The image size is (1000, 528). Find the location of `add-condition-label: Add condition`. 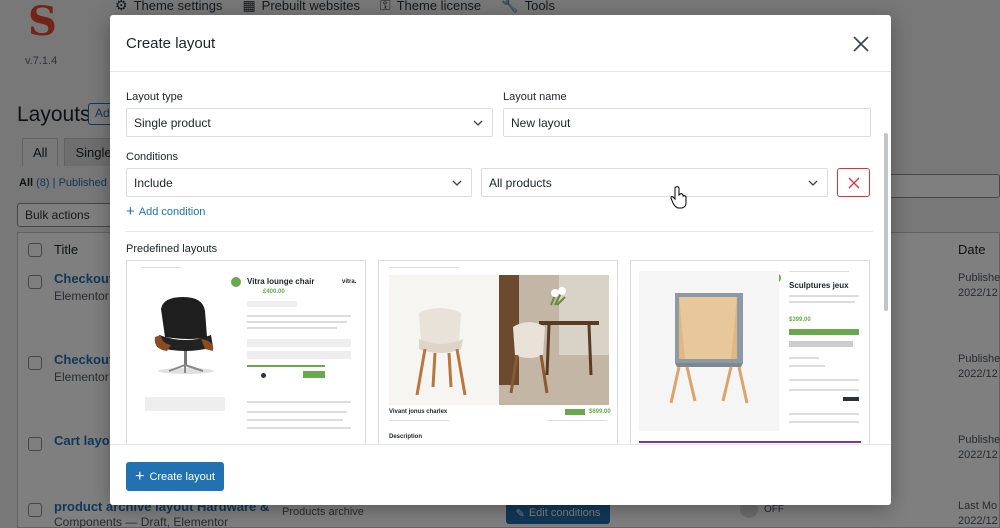

add-condition-label: Add condition is located at coordinates (172, 212).